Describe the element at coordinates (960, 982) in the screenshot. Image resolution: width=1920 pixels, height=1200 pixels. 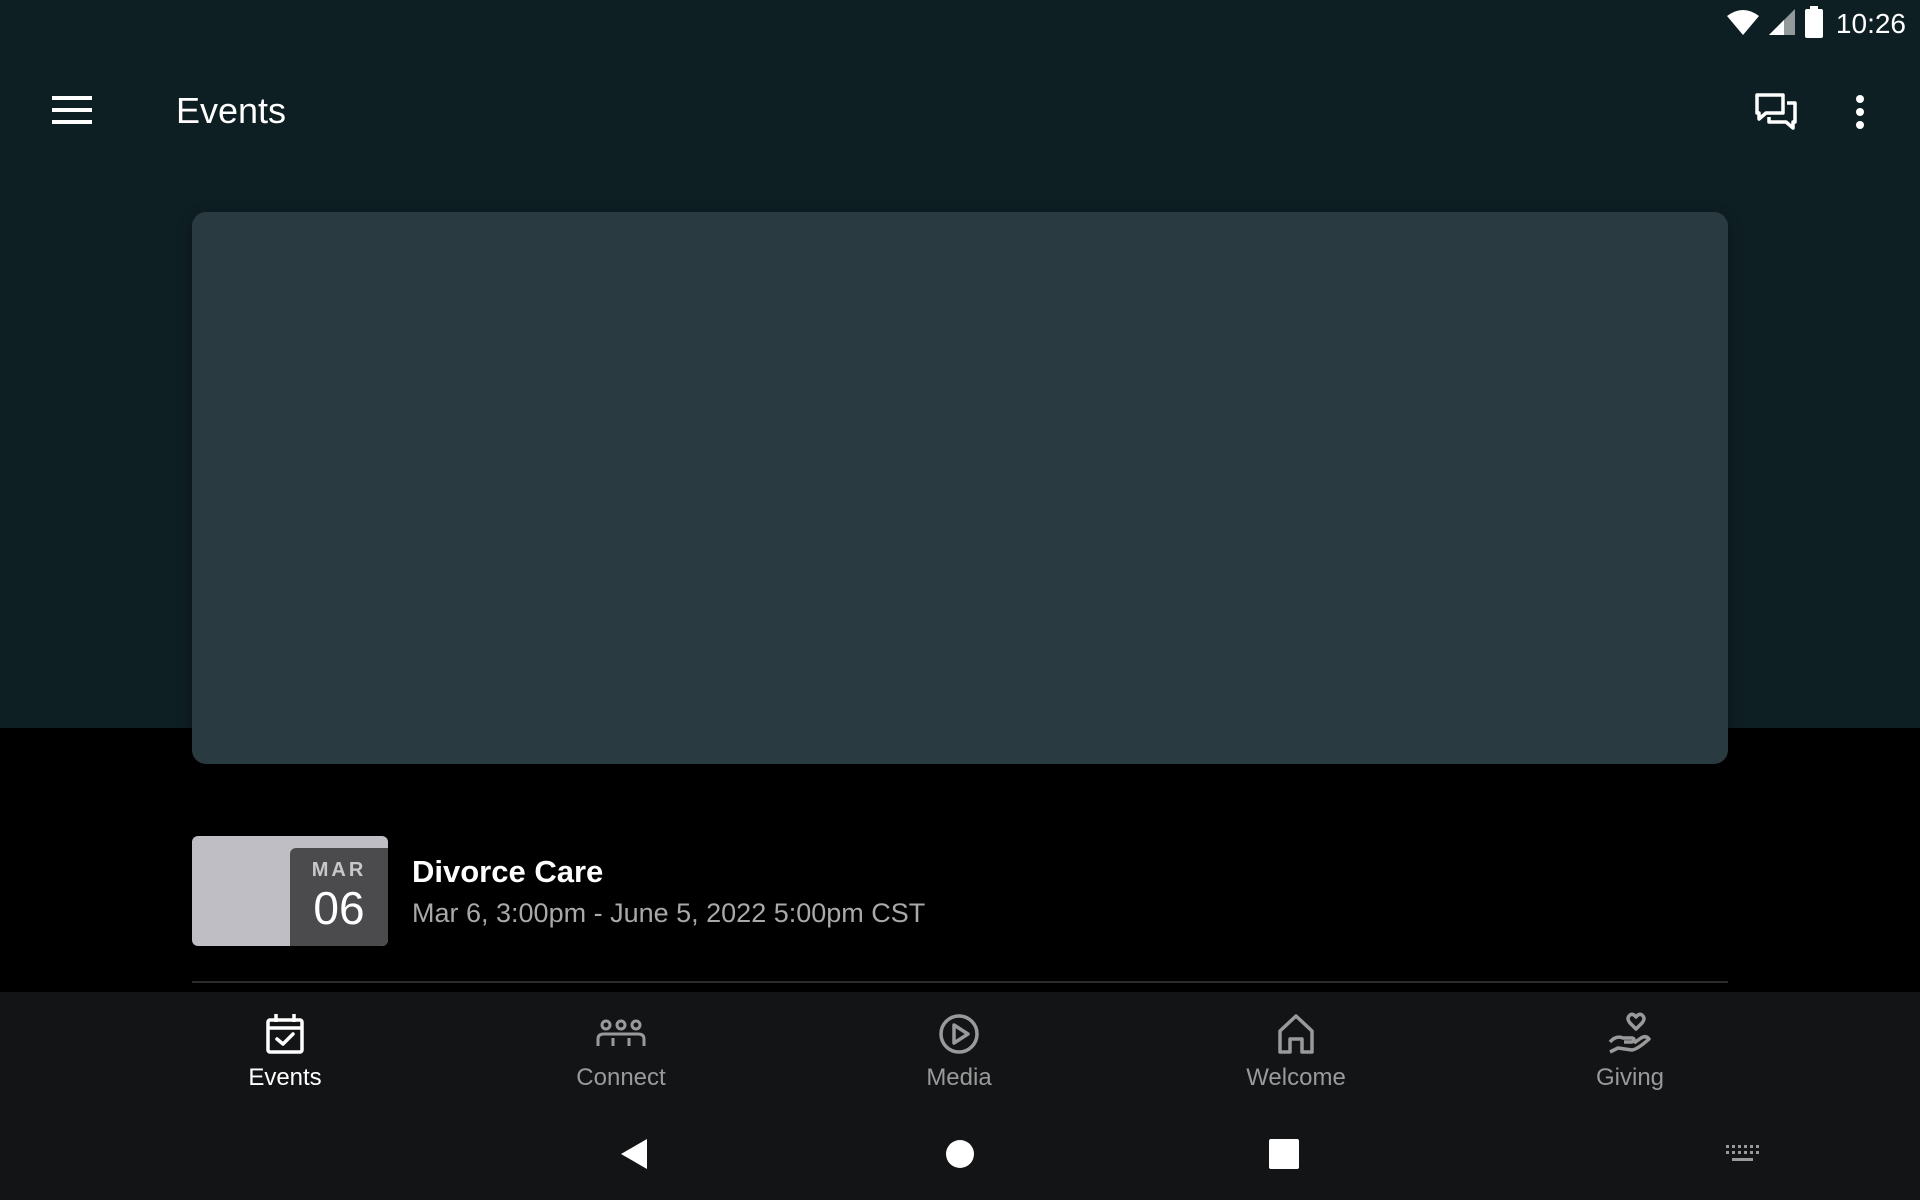
I see `list-divider` at that location.